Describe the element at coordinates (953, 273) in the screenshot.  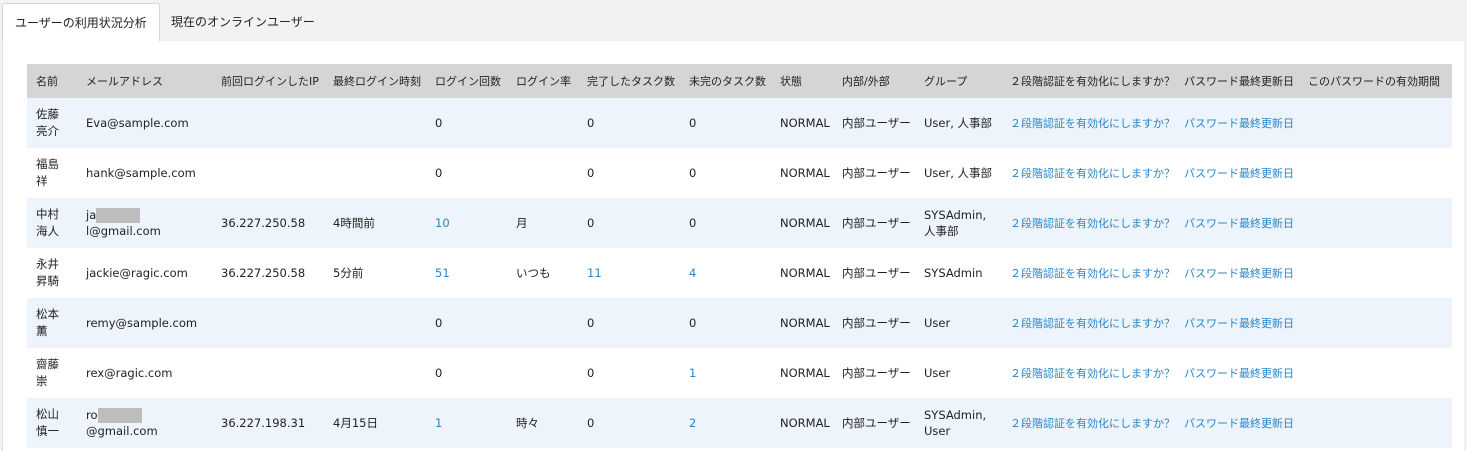
I see `user-group: SYSAdmin` at that location.